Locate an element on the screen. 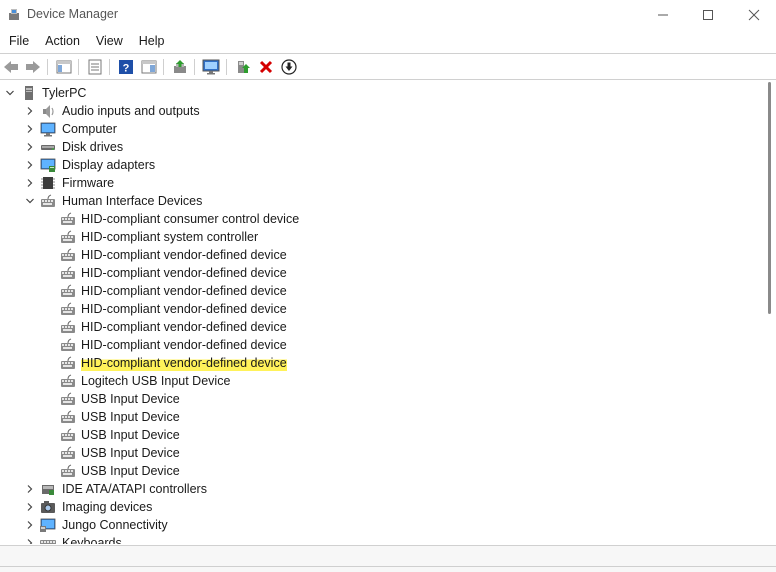  action-view-button is located at coordinates (149, 67).